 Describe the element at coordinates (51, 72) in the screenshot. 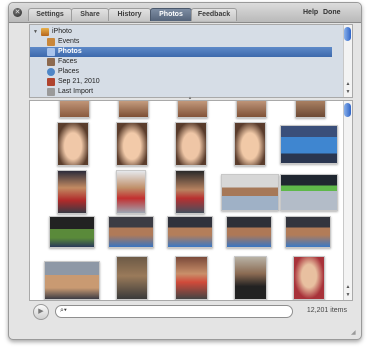

I see `places-icon` at that location.